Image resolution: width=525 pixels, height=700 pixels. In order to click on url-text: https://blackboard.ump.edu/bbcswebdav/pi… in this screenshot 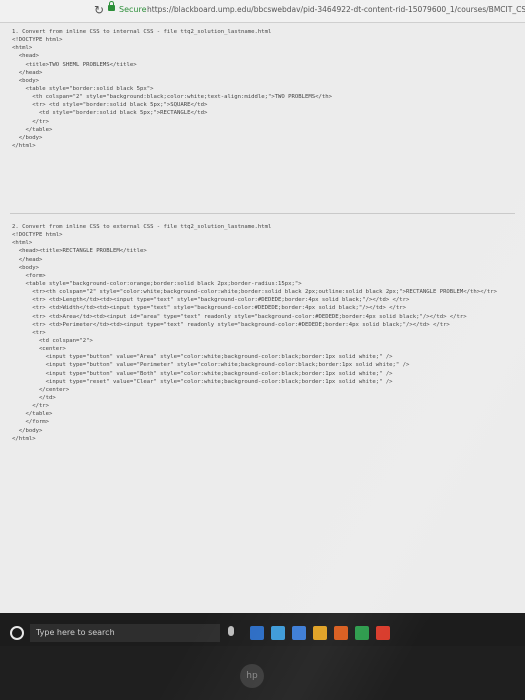, I will do `click(336, 9)`.